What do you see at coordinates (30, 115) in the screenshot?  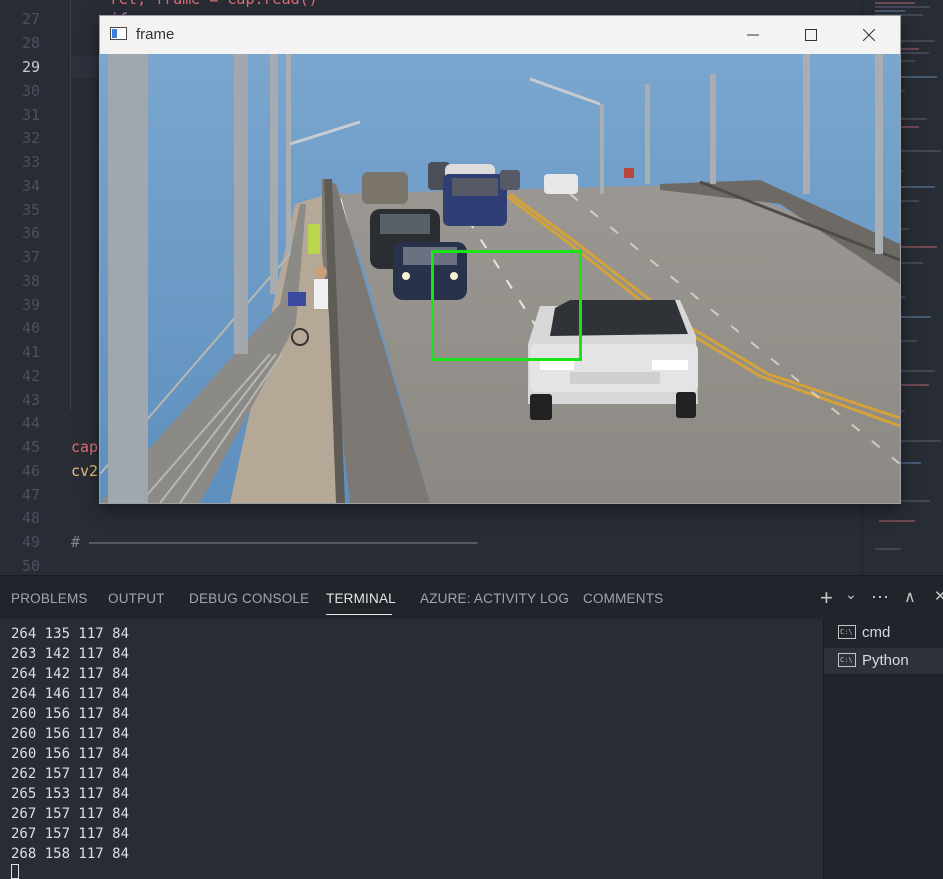 I see `line-number: 31` at bounding box center [30, 115].